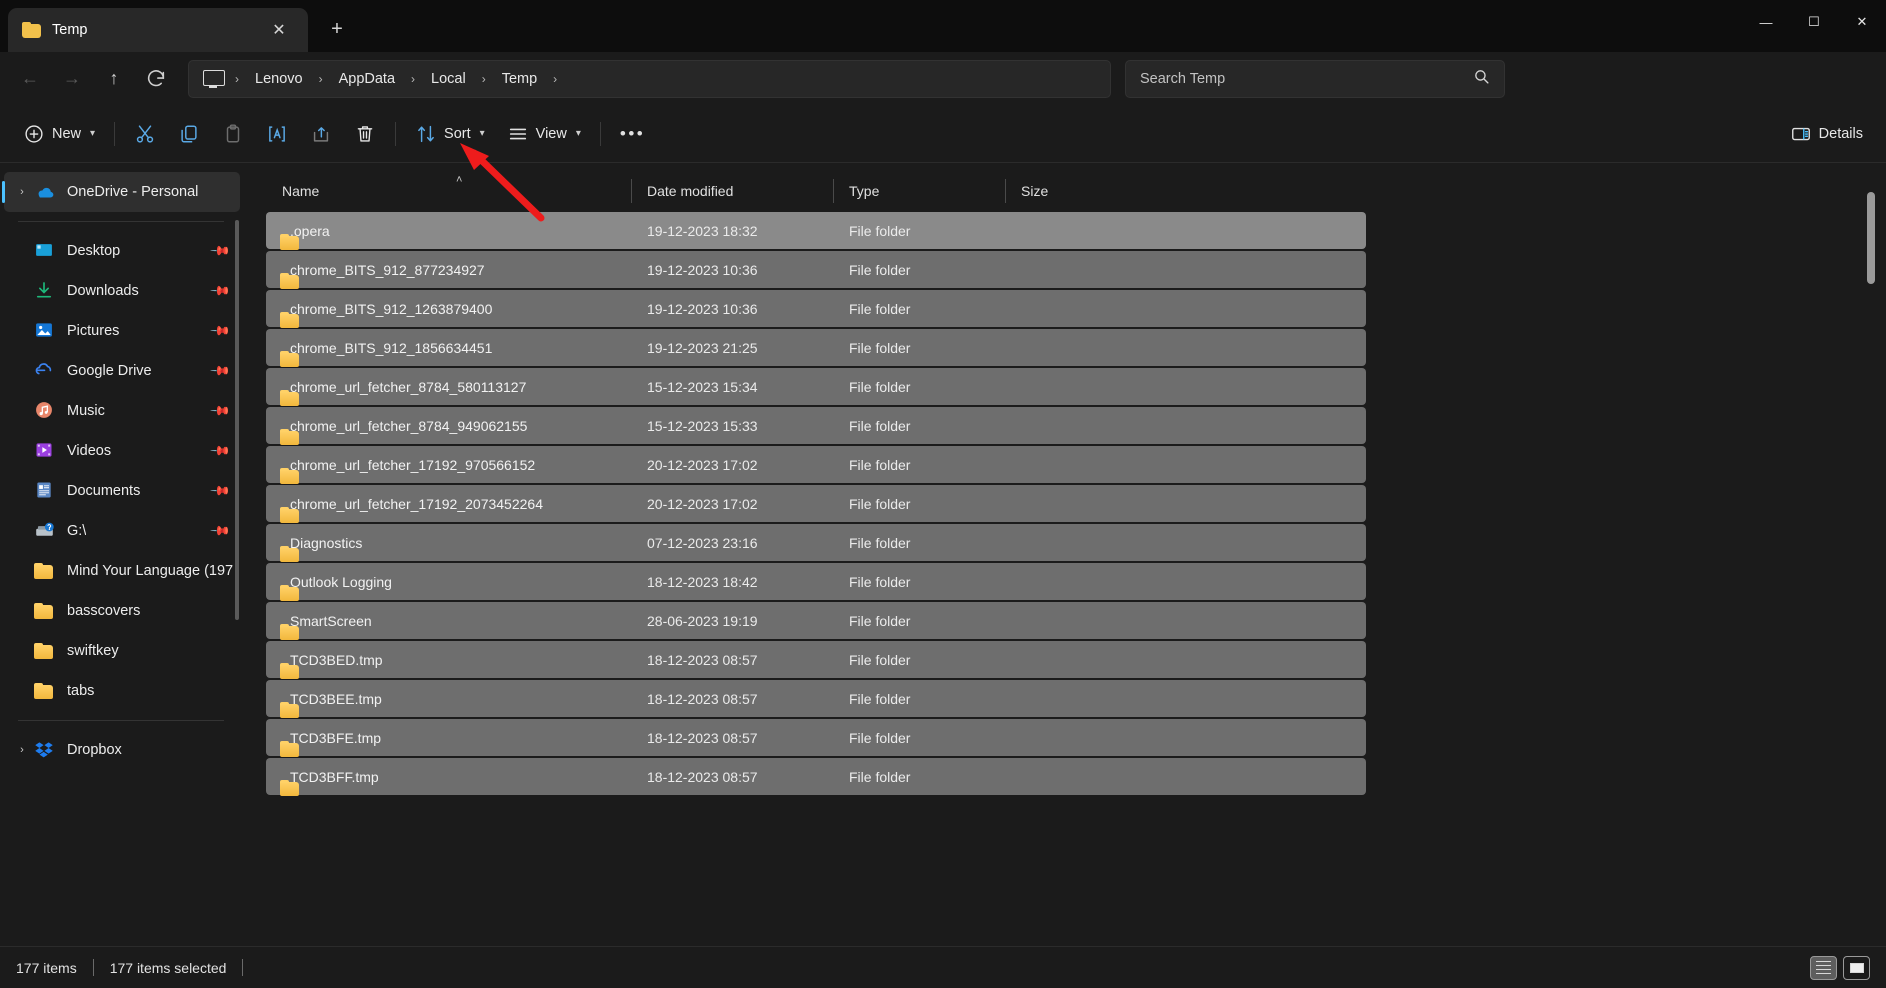  What do you see at coordinates (93, 133) in the screenshot?
I see `chevron-down-icon: ▾` at bounding box center [93, 133].